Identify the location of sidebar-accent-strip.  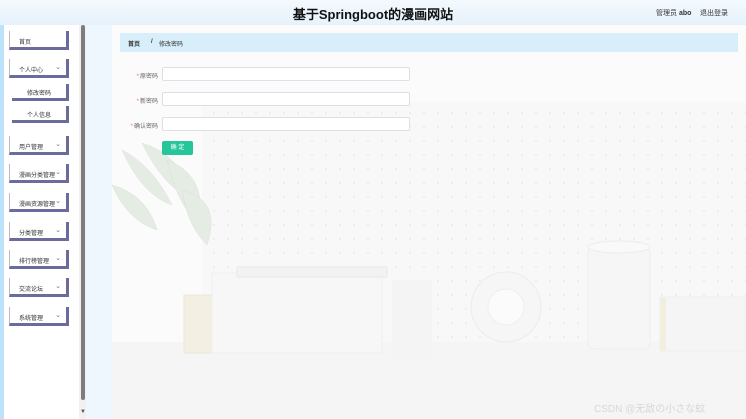
(2, 222).